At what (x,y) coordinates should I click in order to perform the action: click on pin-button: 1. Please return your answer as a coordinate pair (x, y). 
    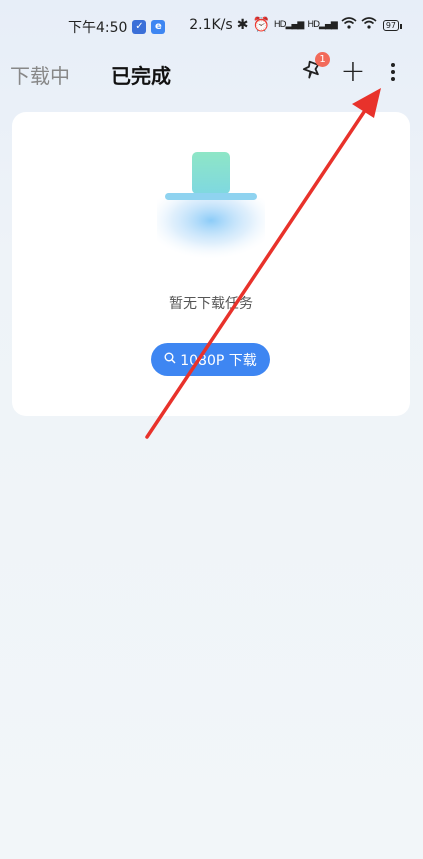
    Looking at the image, I should click on (313, 70).